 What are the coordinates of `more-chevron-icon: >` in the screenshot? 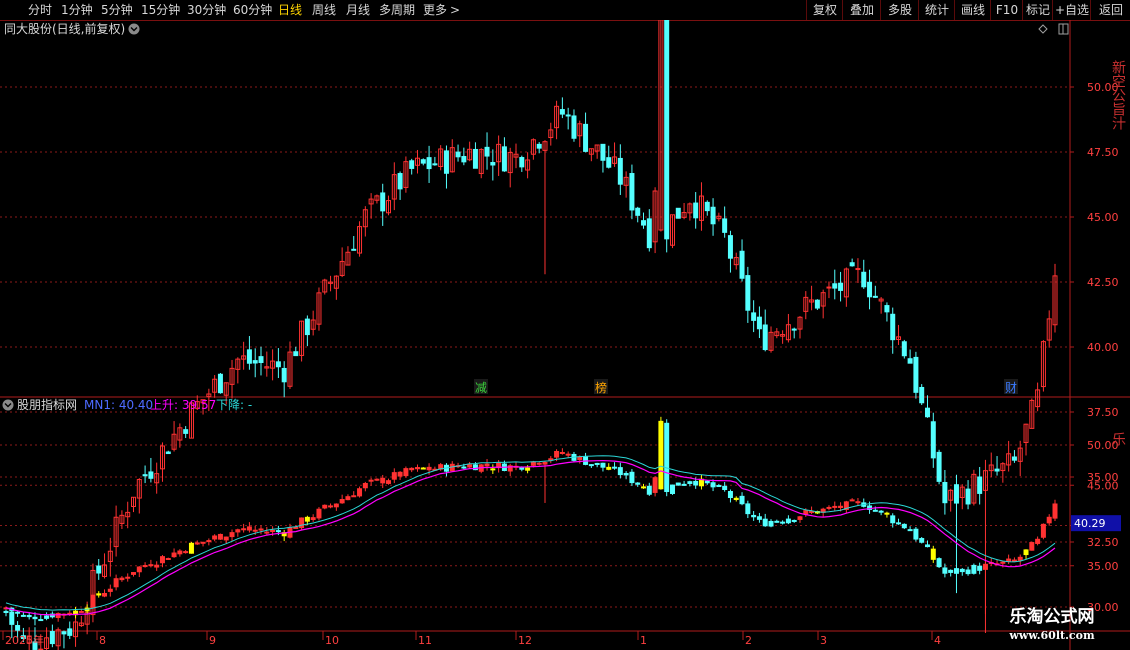 It's located at (455, 10).